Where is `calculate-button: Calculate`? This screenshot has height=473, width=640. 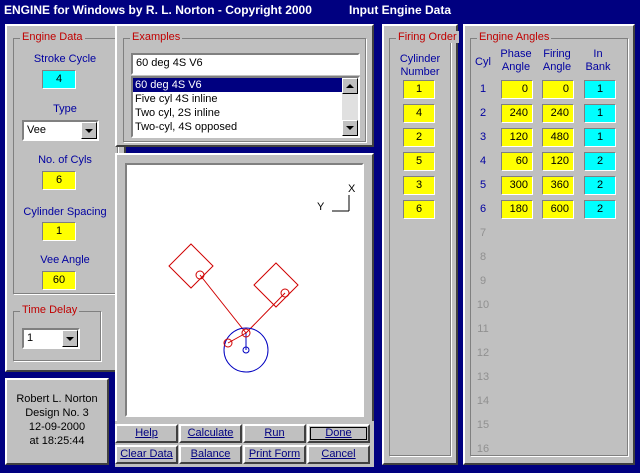 calculate-button: Calculate is located at coordinates (210, 433).